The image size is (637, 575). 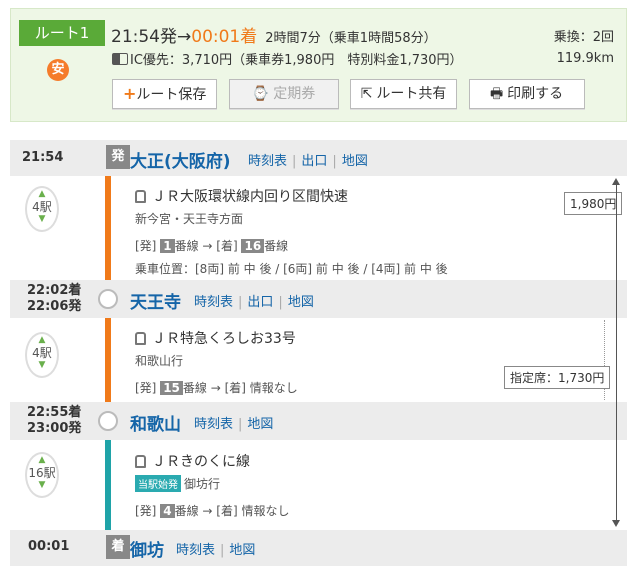 I want to click on depart-badge: 発, so click(x=118, y=157).